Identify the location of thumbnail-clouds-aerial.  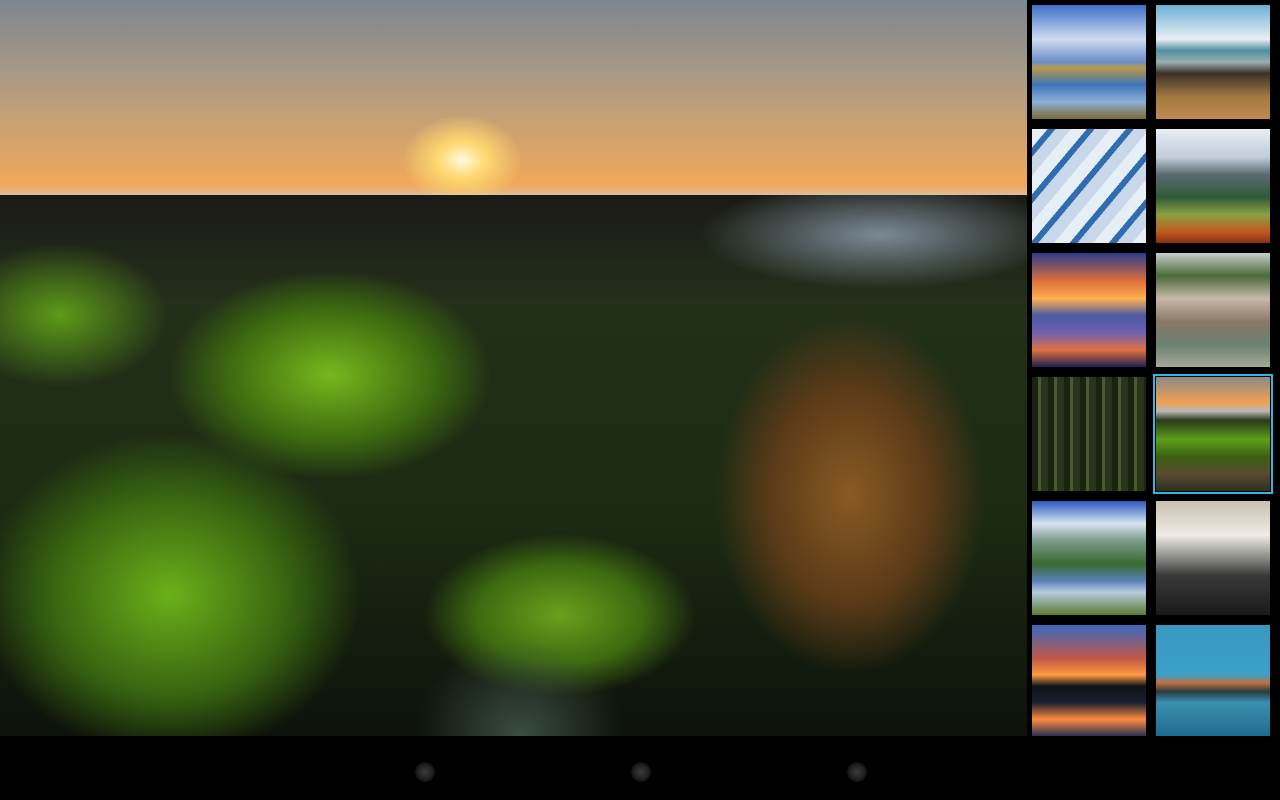
(1089, 186).